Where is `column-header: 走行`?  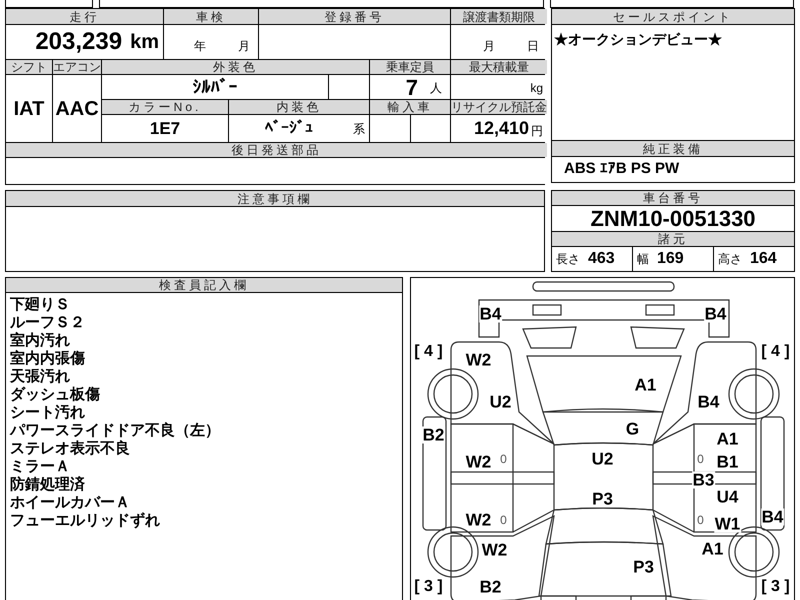 column-header: 走行 is located at coordinates (84, 16).